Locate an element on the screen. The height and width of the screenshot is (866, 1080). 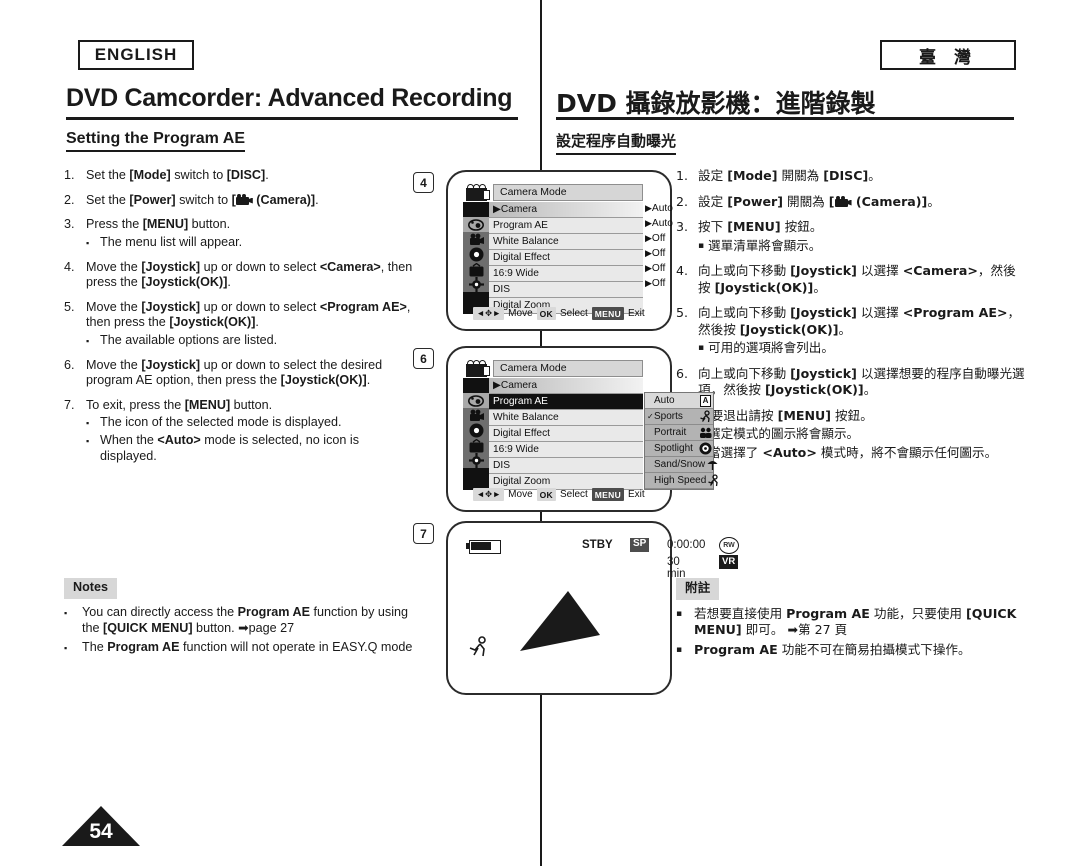
note-item: ▪ Program AE 功能不可在簡易拍攝模式下操作。 is located at coordinates (851, 650).